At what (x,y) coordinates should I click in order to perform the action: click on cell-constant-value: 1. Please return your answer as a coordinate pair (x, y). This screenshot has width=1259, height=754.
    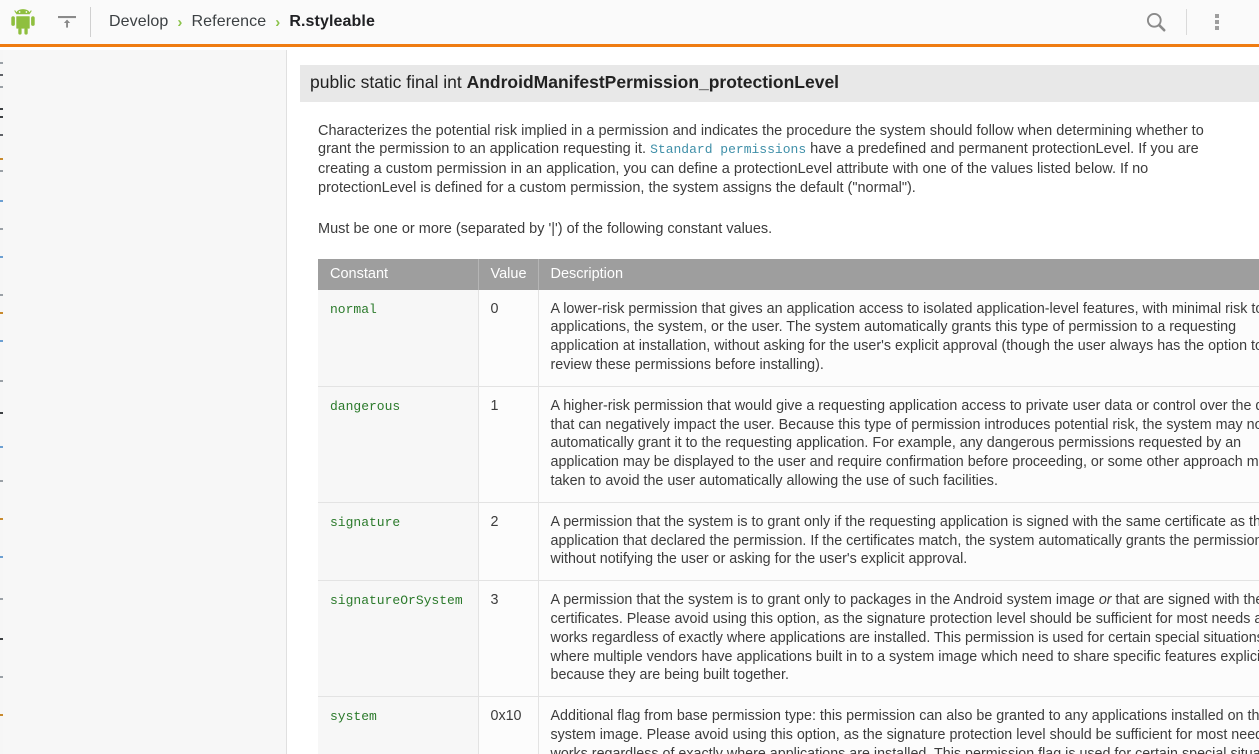
    Looking at the image, I should click on (508, 444).